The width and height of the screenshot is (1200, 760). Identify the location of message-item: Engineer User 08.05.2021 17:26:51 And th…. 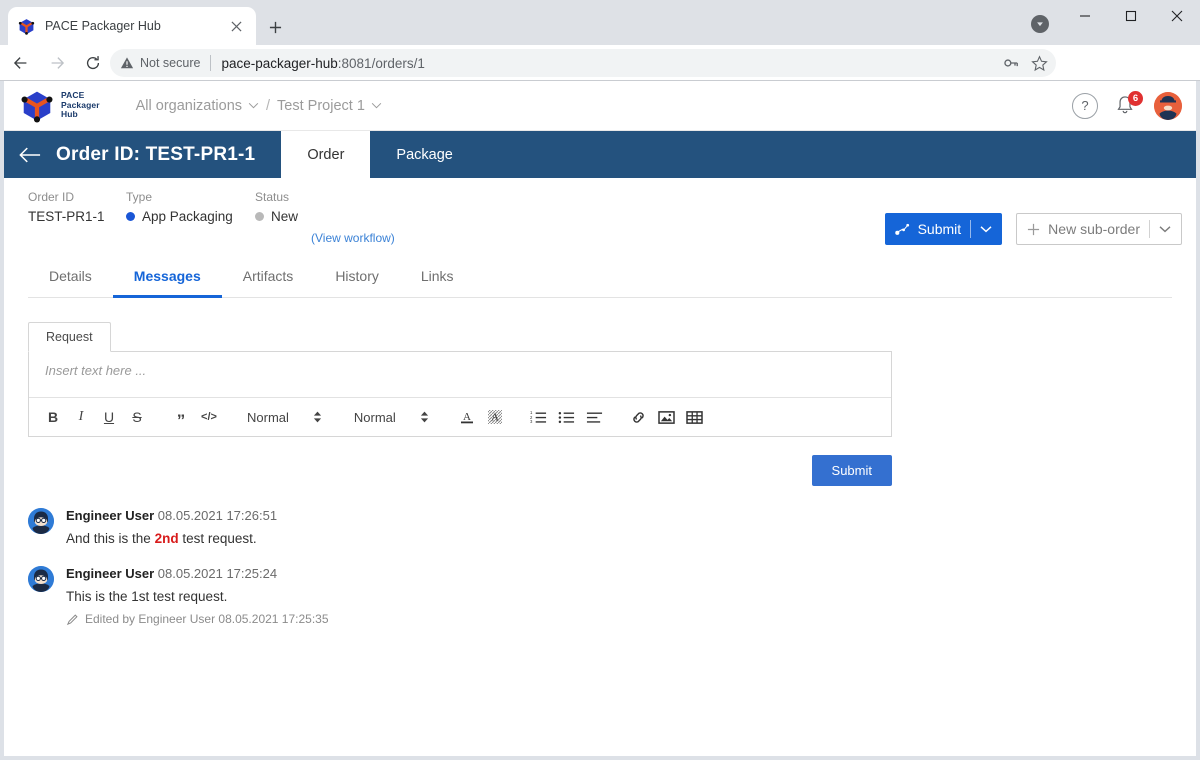
(612, 527).